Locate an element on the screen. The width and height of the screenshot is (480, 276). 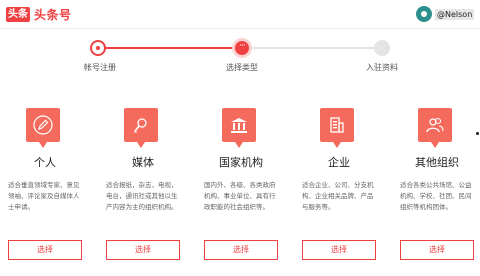
select-enterprise-button: 选择 is located at coordinates (339, 250).